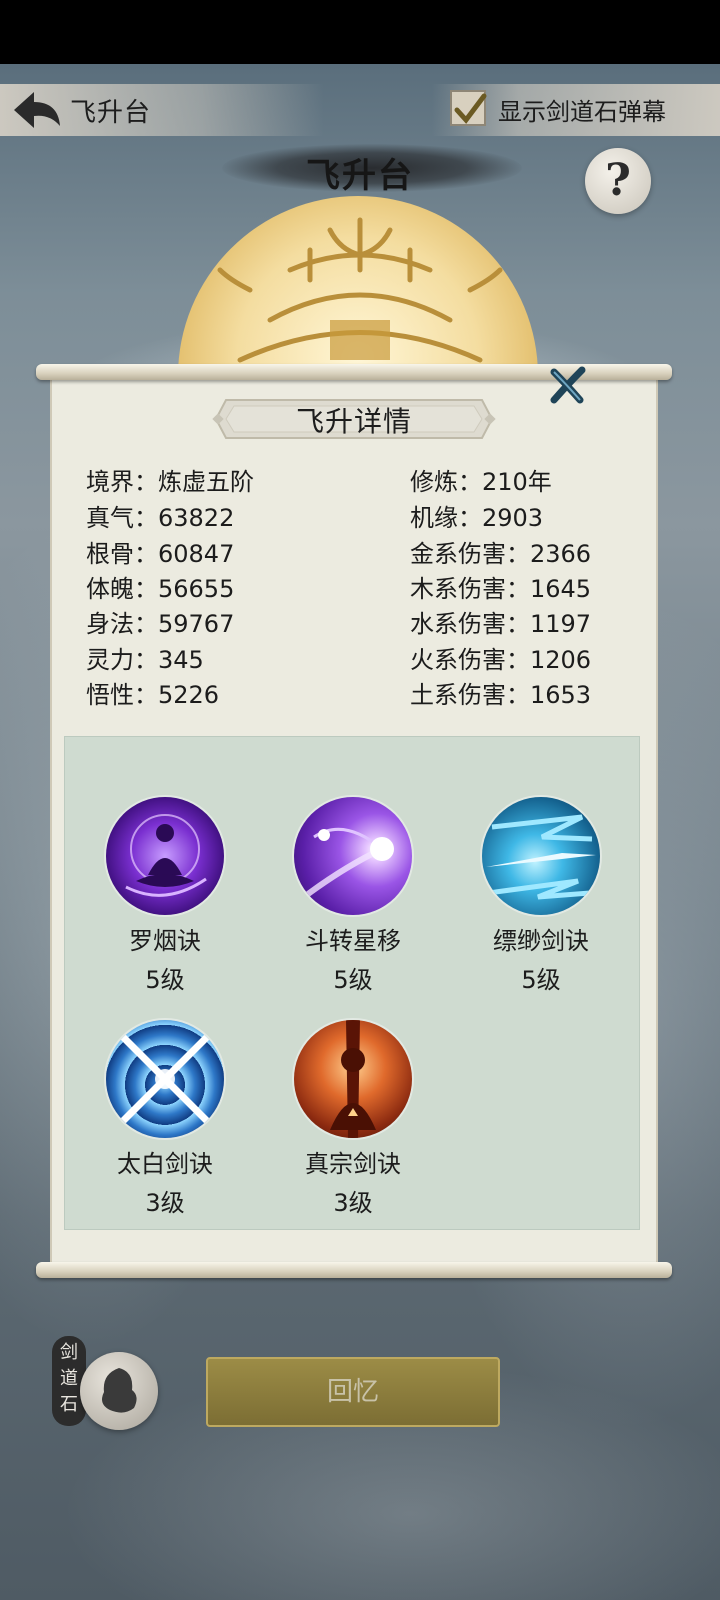 The image size is (720, 1600). I want to click on checkmark-icon, so click(470, 108).